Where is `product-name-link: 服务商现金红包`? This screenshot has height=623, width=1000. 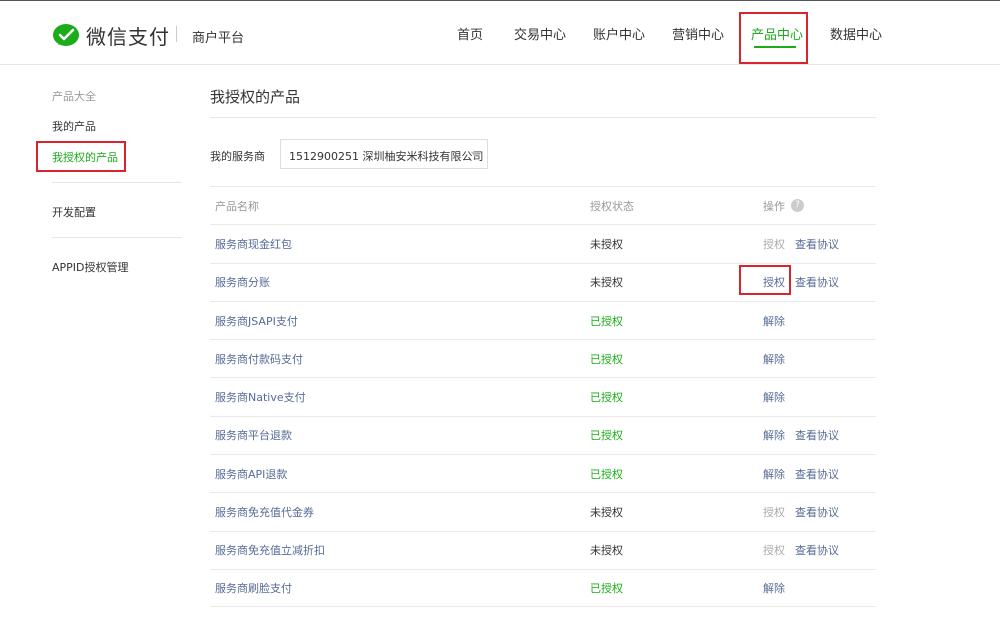 product-name-link: 服务商现金红包 is located at coordinates (253, 244).